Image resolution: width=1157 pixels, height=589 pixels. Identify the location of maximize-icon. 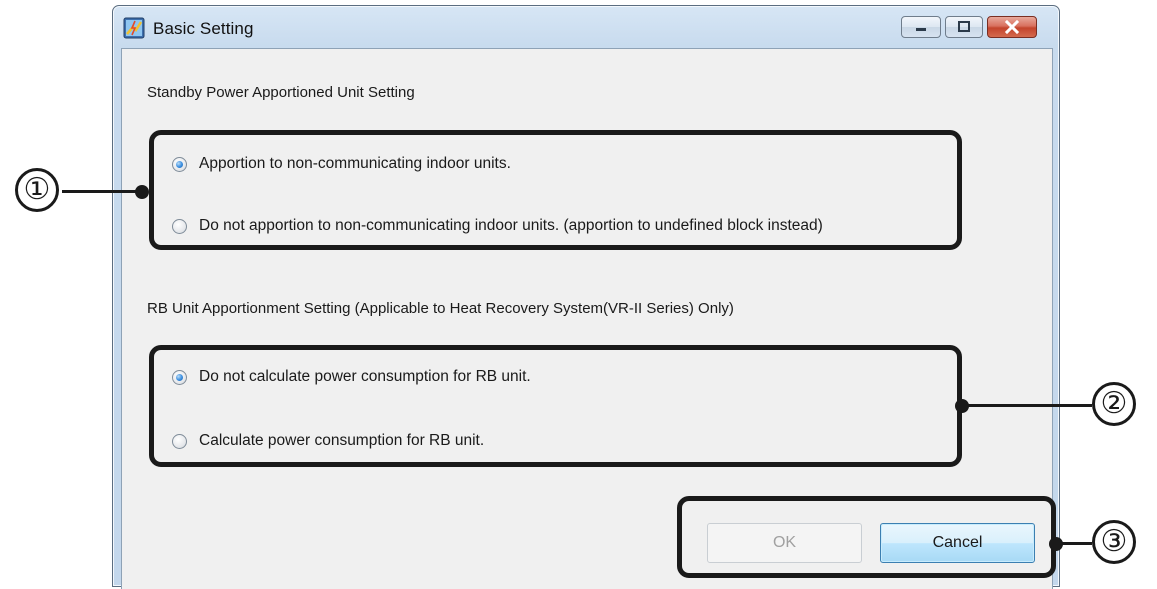
(964, 26).